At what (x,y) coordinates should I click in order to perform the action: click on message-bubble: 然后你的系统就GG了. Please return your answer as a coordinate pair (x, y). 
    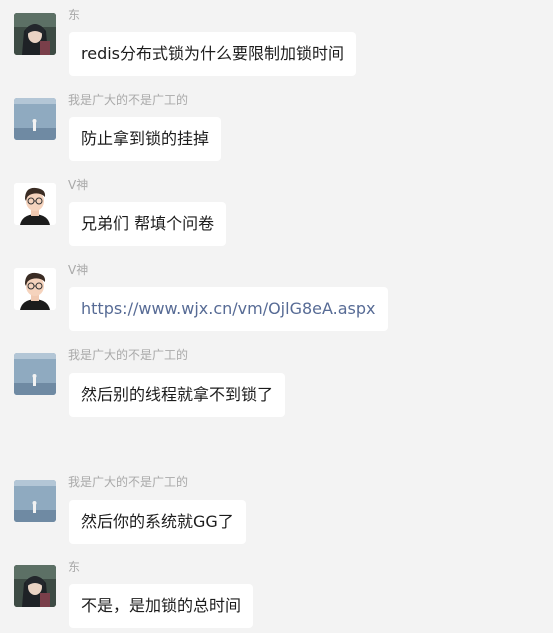
    Looking at the image, I should click on (157, 522).